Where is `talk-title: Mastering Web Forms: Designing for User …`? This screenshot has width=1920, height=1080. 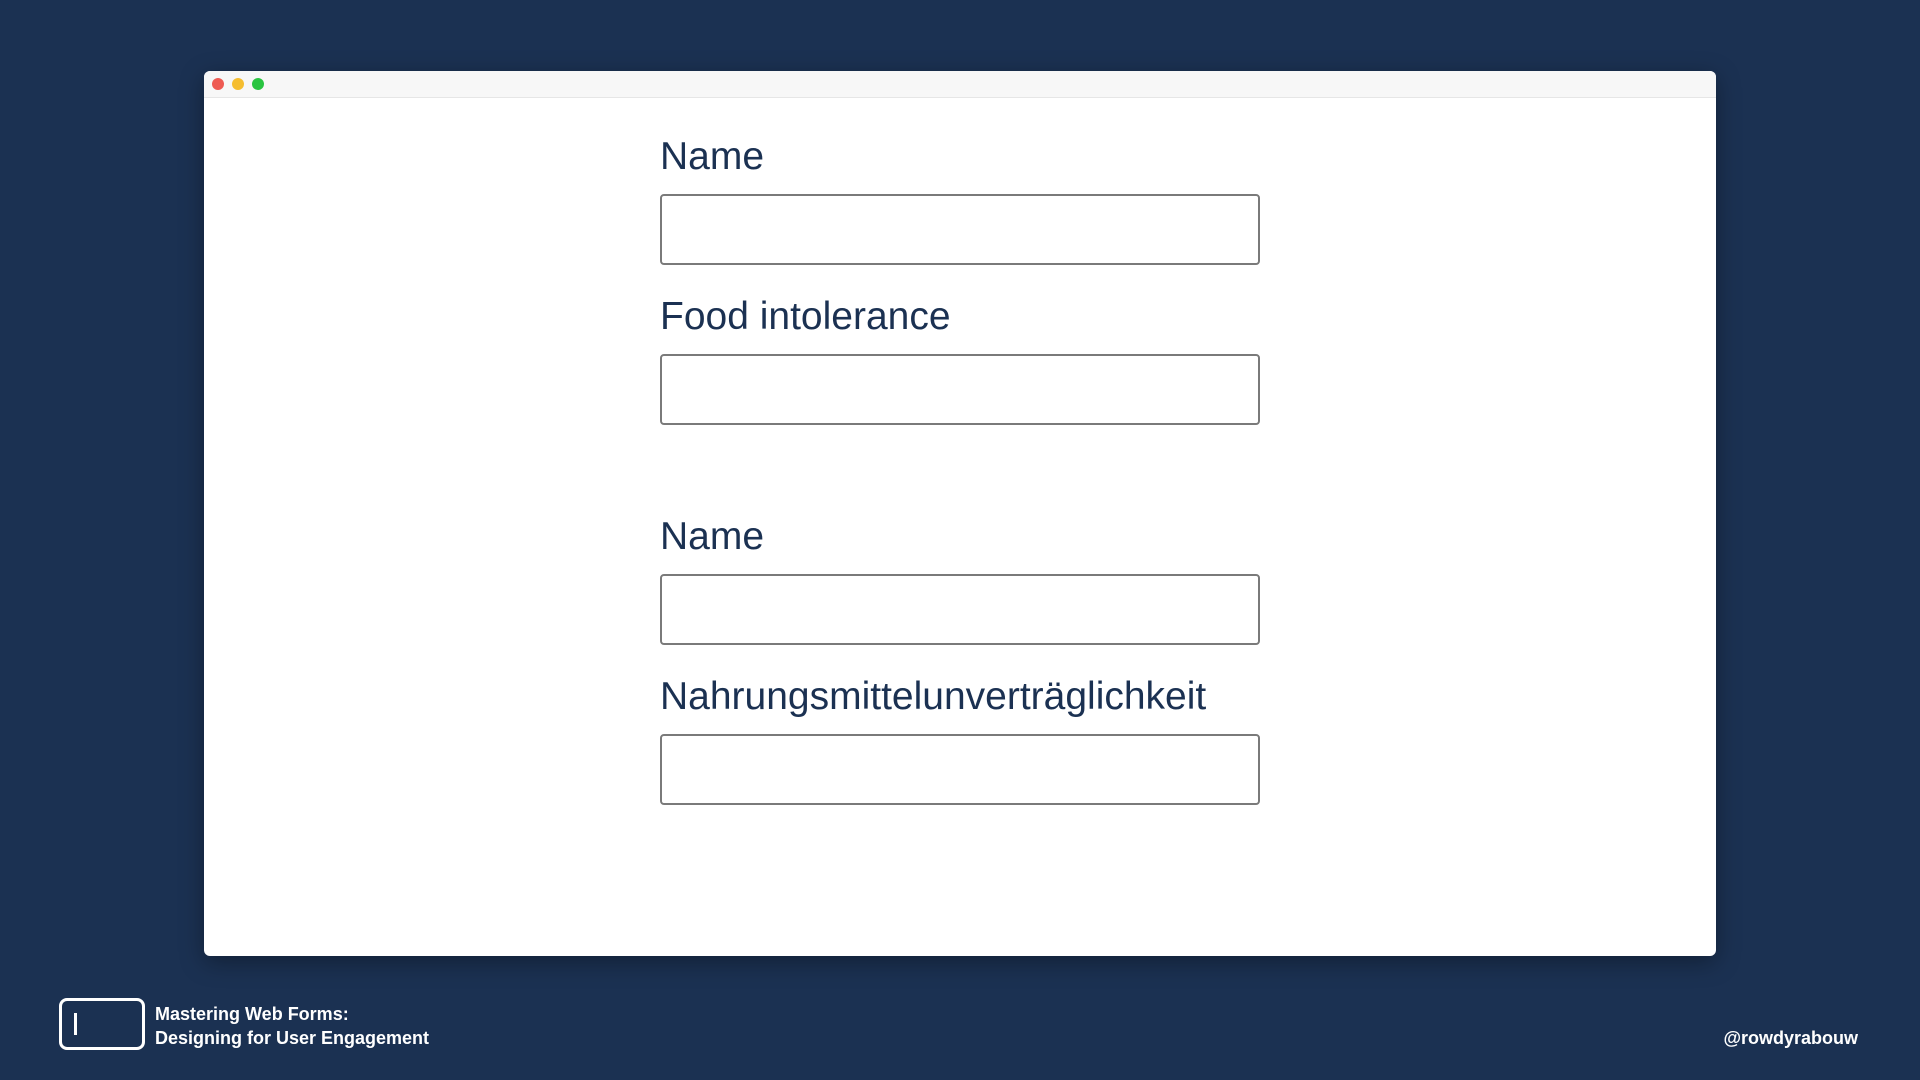
talk-title: Mastering Web Forms: Designing for User … is located at coordinates (292, 1026).